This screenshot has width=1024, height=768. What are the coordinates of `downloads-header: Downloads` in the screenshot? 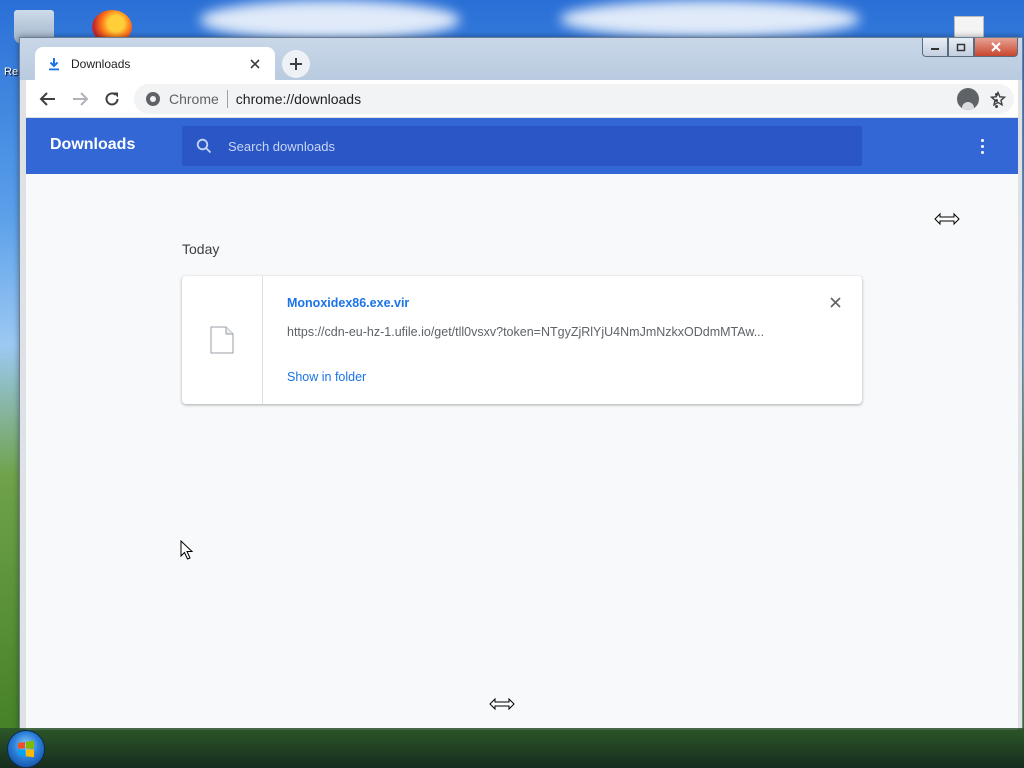 It's located at (522, 146).